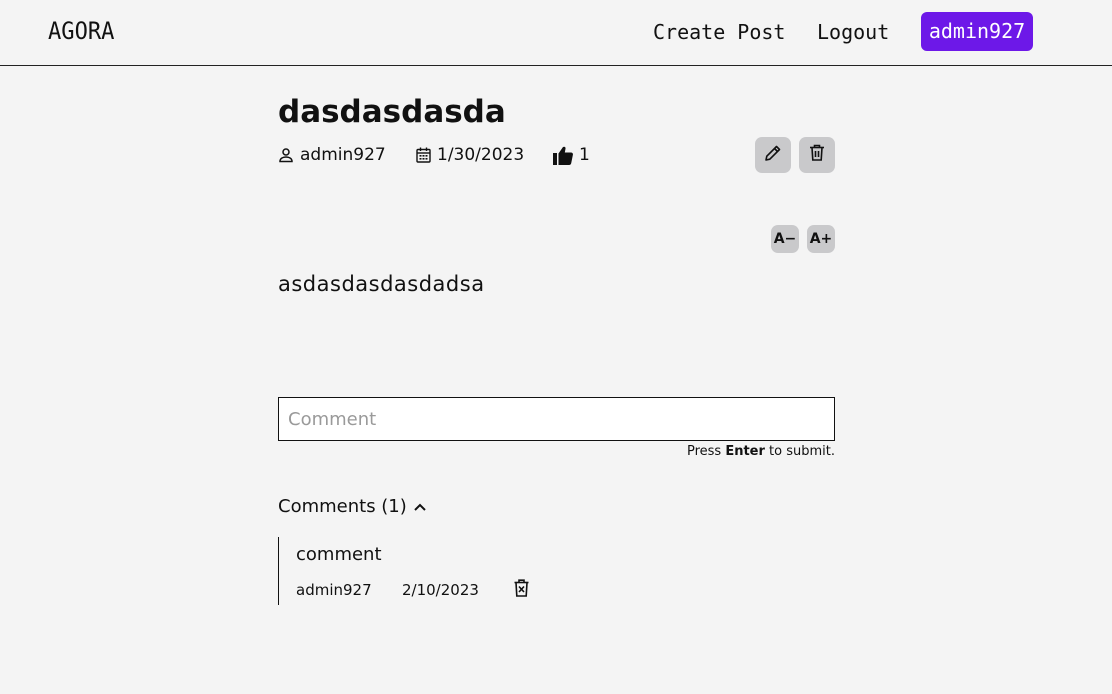  Describe the element at coordinates (719, 32) in the screenshot. I see `create-post-link: Create Post` at that location.